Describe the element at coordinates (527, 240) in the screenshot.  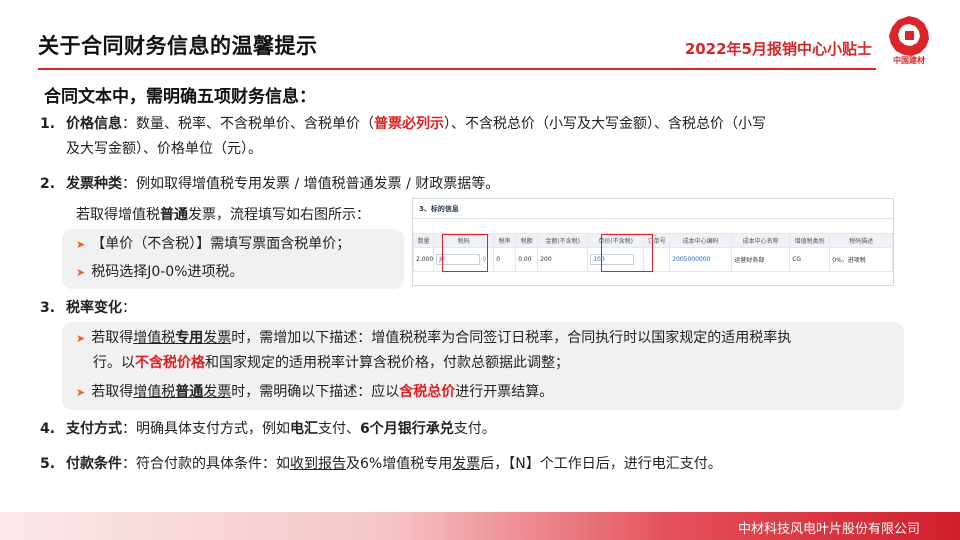
I see `col-header: 税额` at that location.